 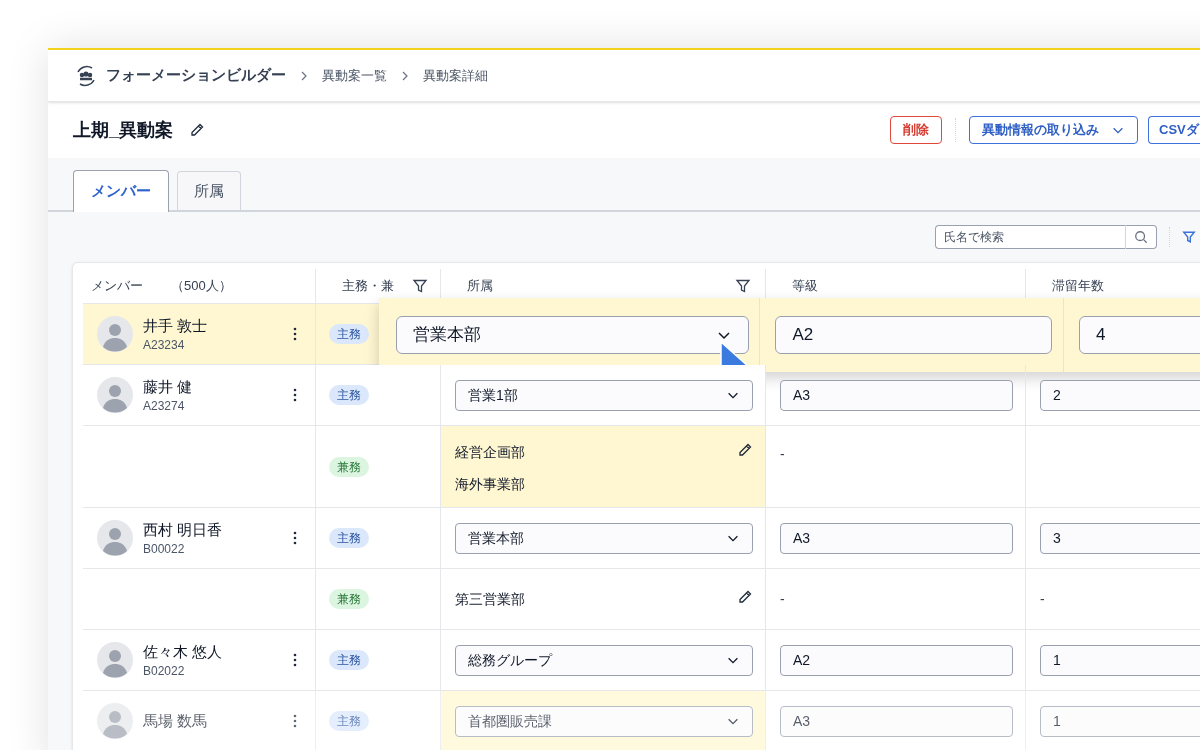 What do you see at coordinates (1174, 130) in the screenshot?
I see `download-button: CSVダ` at bounding box center [1174, 130].